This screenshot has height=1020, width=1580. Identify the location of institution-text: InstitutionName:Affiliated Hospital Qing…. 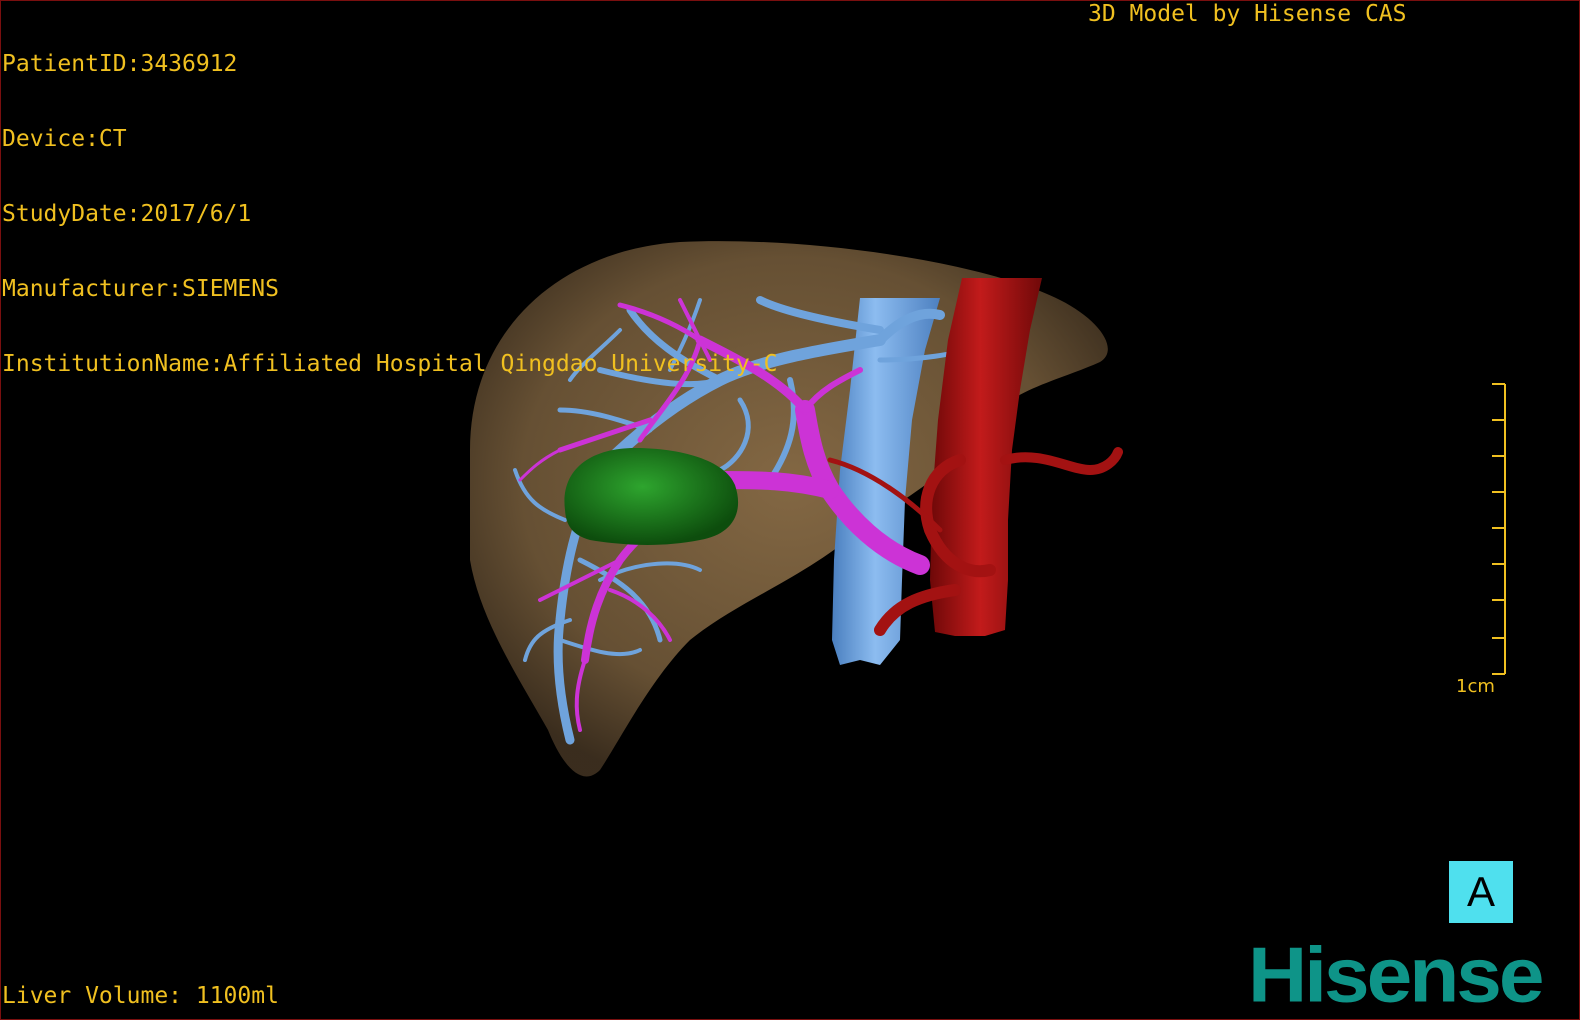
(390, 364).